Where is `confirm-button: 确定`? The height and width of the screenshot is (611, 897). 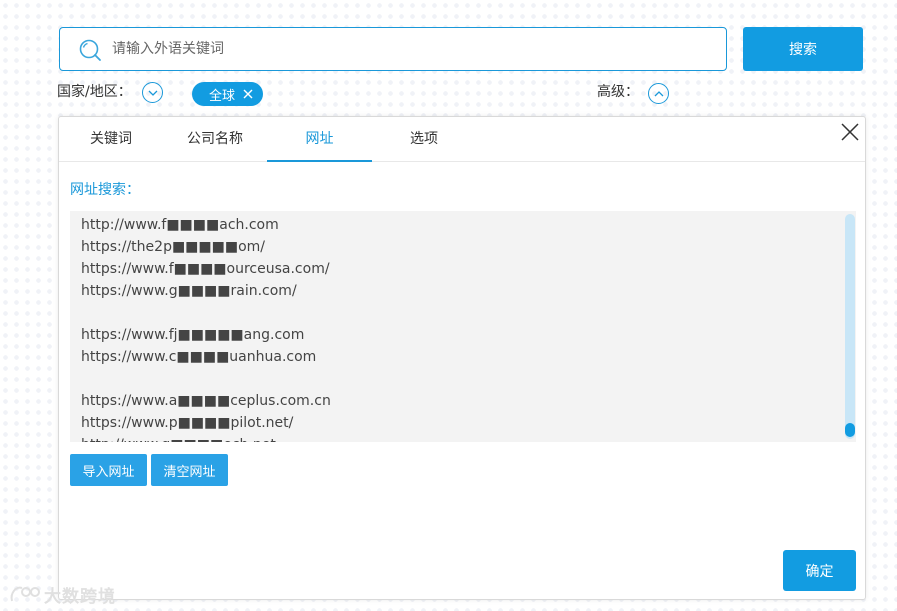
confirm-button: 确定 is located at coordinates (819, 570).